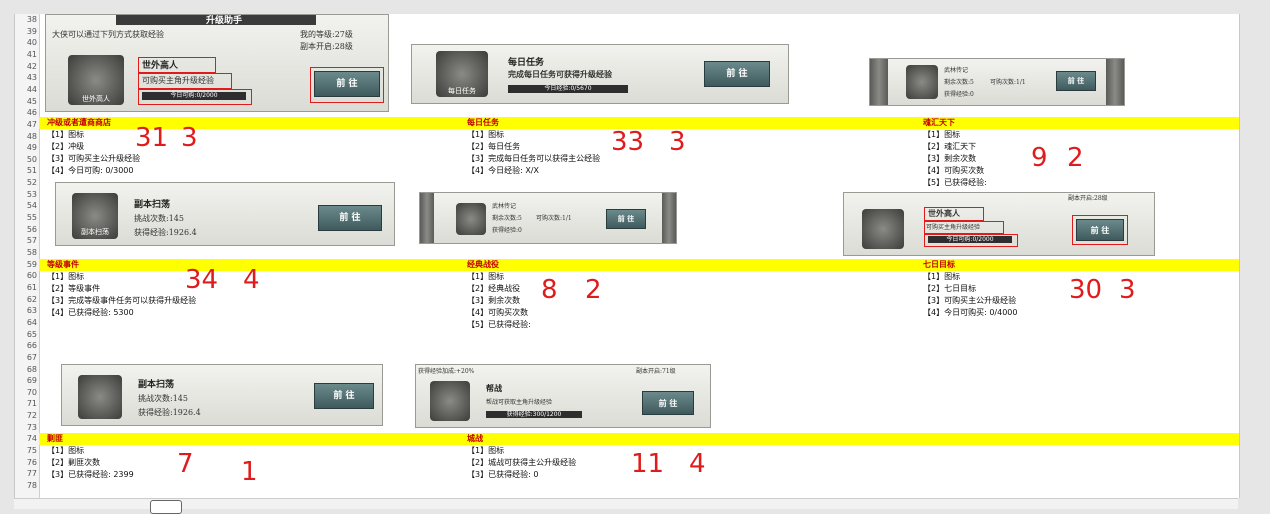 The width and height of the screenshot is (1270, 514). Describe the element at coordinates (202, 280) in the screenshot. I see `annotation-number: 34` at that location.